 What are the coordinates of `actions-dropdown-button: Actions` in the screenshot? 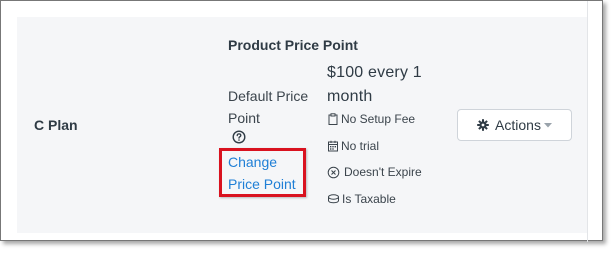 It's located at (514, 125).